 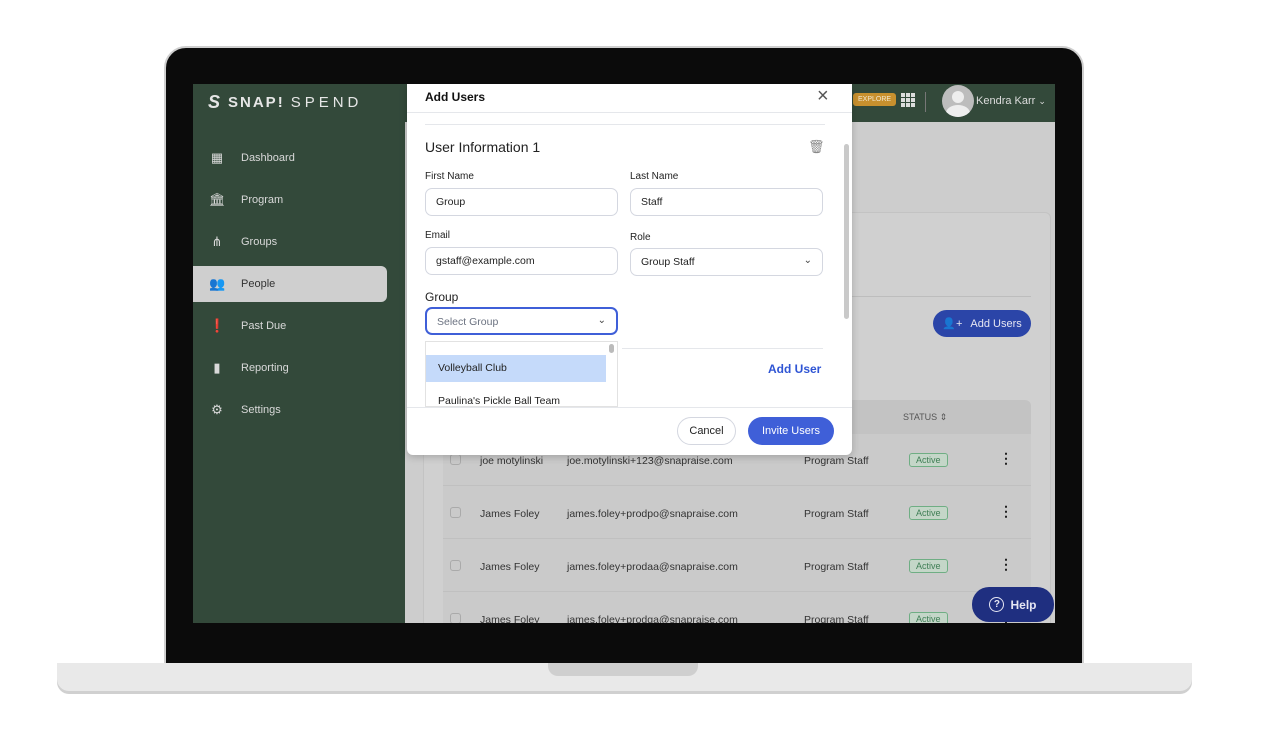 What do you see at coordinates (654, 176) in the screenshot?
I see `last-name-label: Last Name` at bounding box center [654, 176].